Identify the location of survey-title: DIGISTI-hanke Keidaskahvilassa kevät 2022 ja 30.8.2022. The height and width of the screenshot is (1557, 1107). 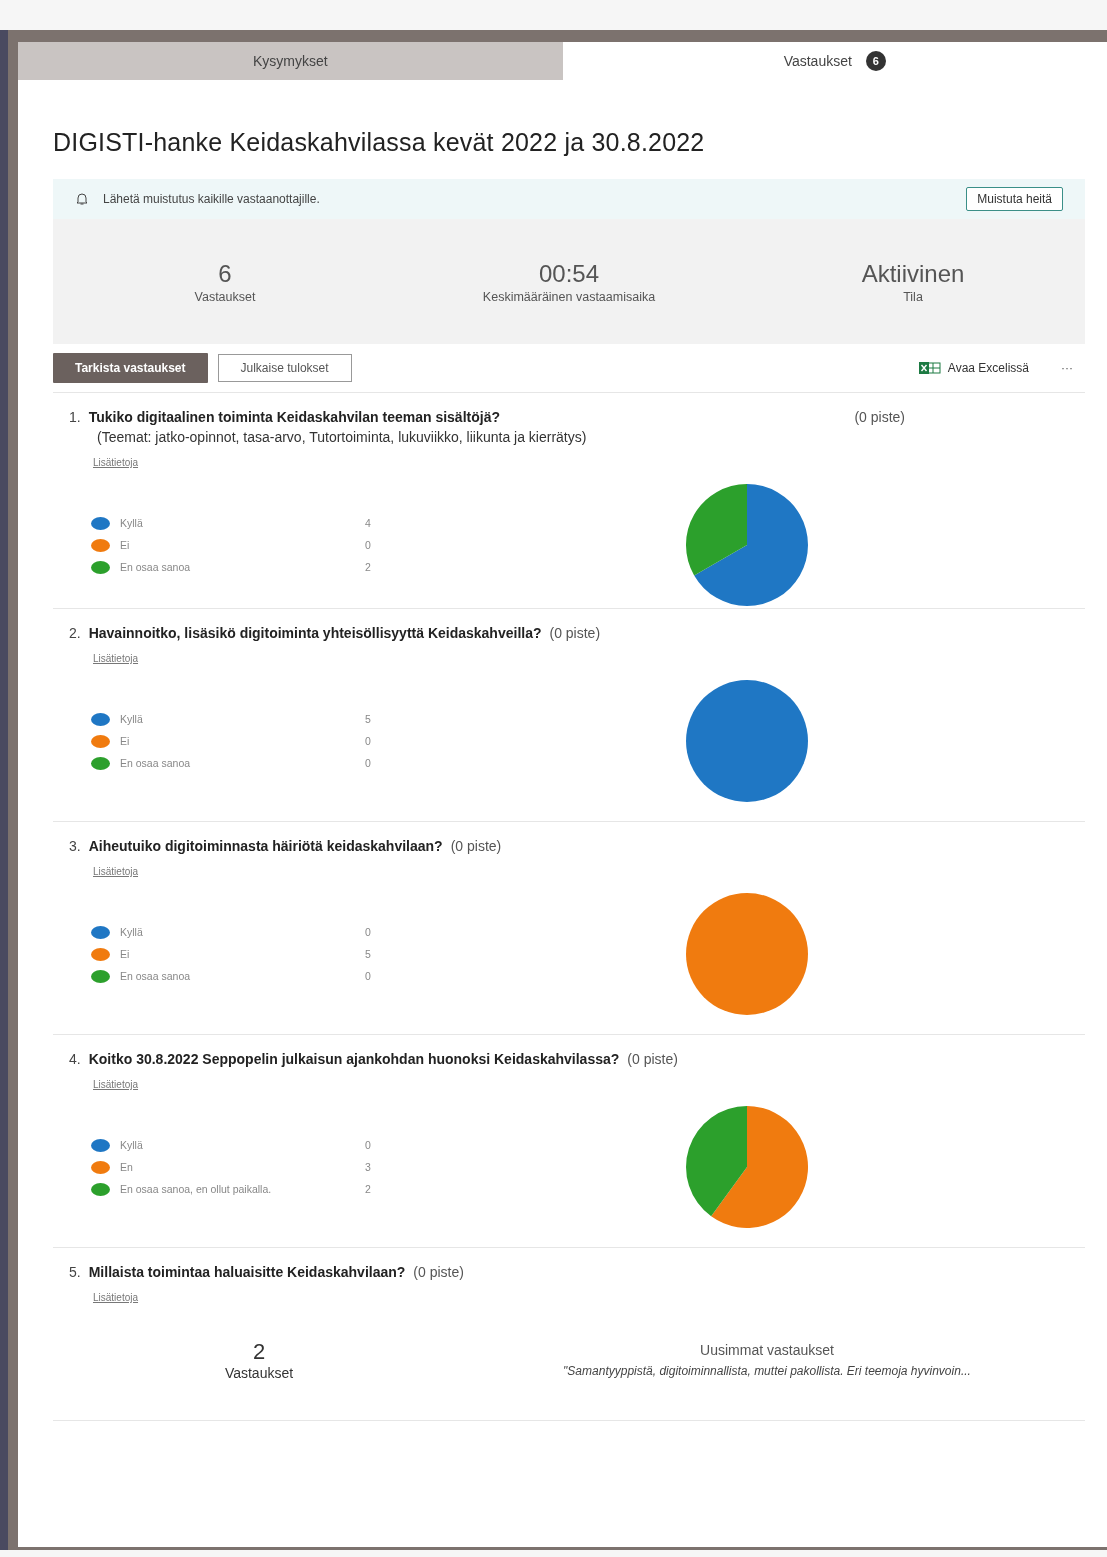
(379, 142).